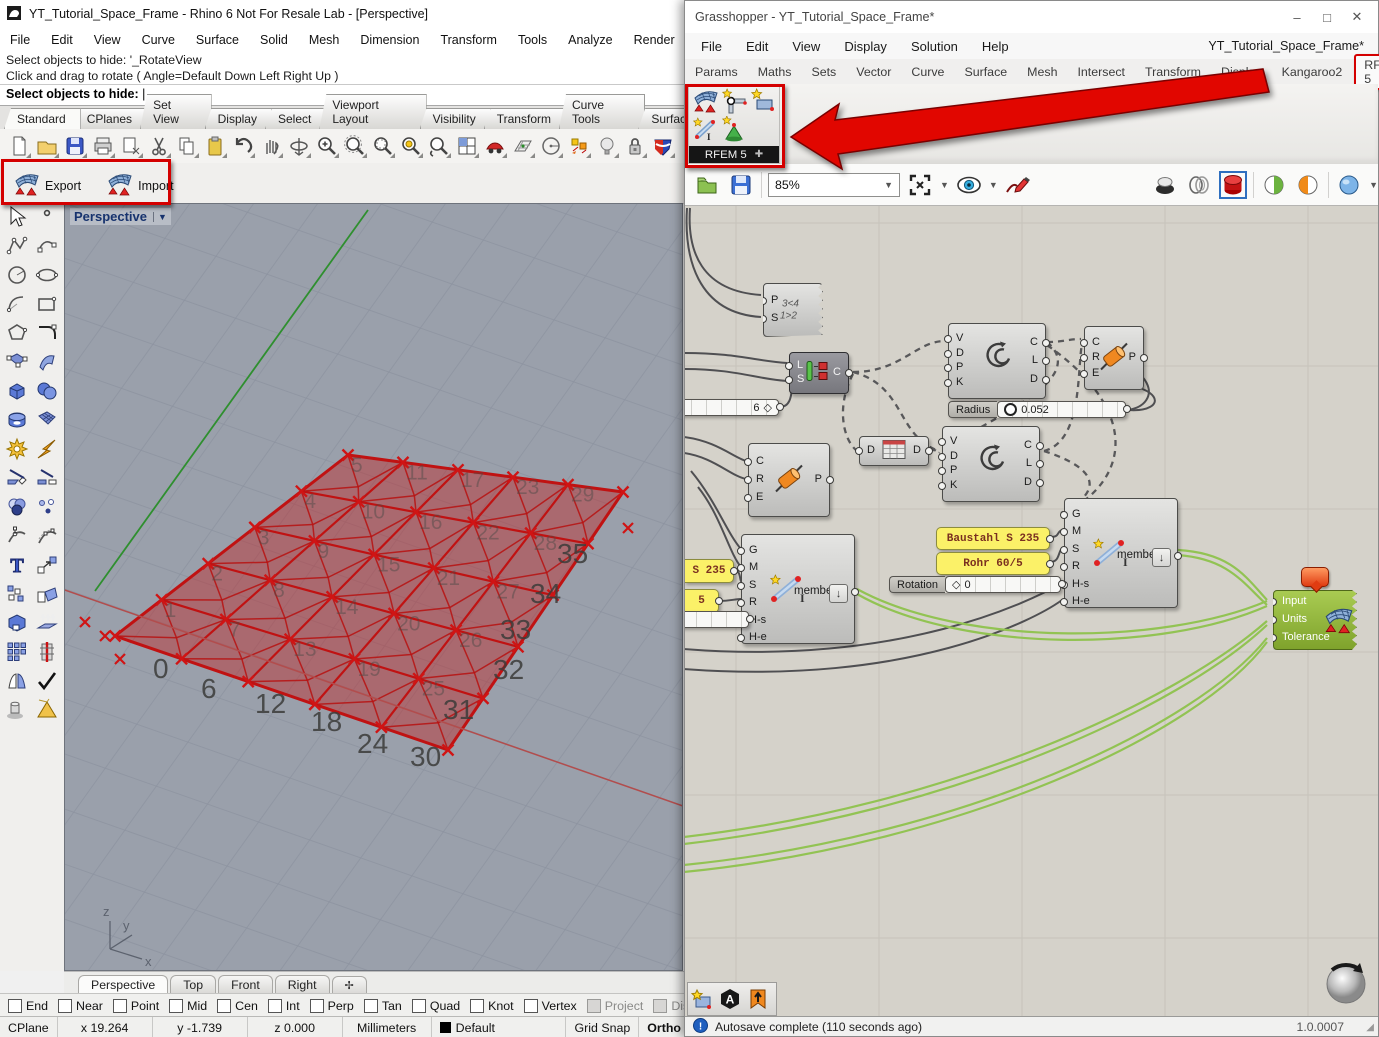 The width and height of the screenshot is (1379, 1037). I want to click on status-millimeters: Millimeters, so click(387, 1027).